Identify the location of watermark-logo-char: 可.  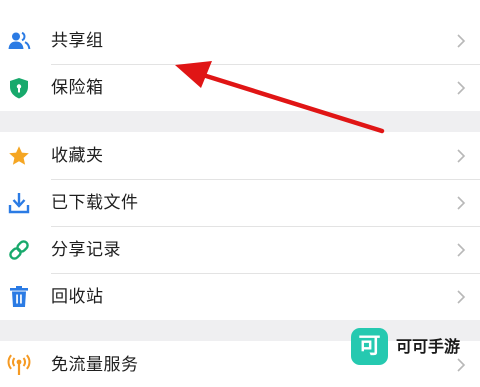
(369, 346).